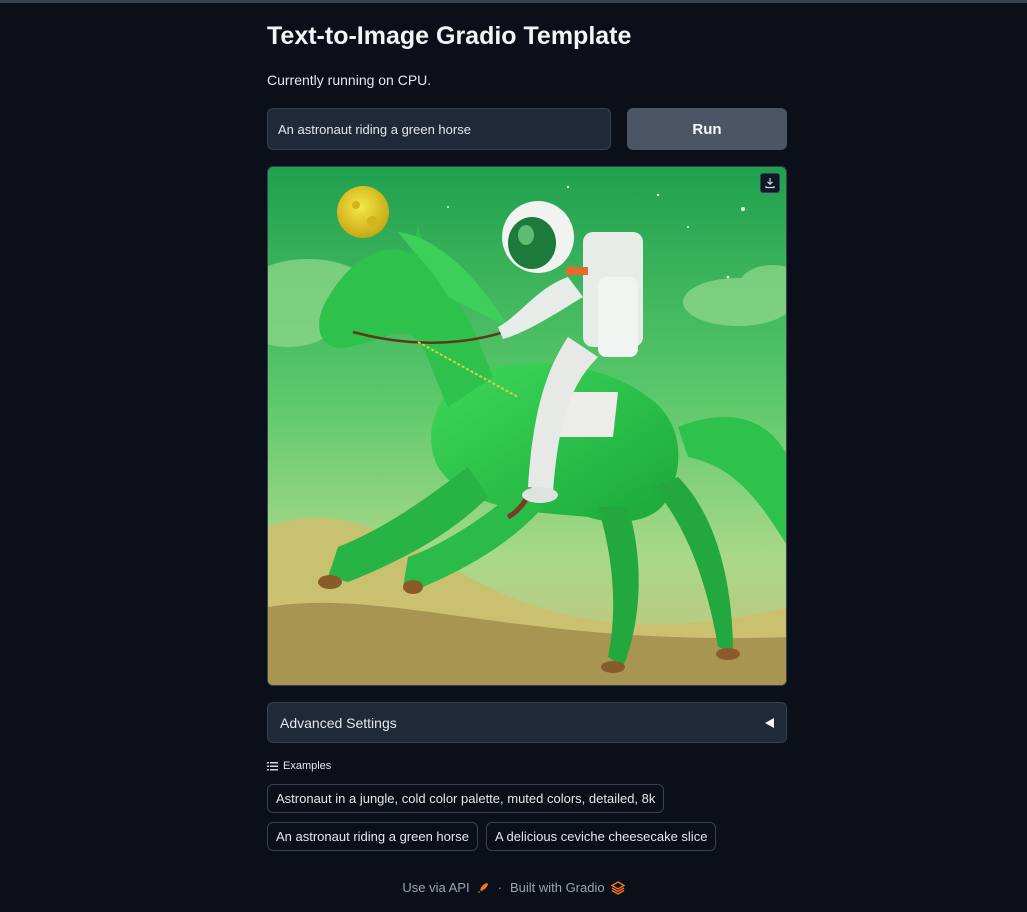  I want to click on rocket-icon, so click(482, 887).